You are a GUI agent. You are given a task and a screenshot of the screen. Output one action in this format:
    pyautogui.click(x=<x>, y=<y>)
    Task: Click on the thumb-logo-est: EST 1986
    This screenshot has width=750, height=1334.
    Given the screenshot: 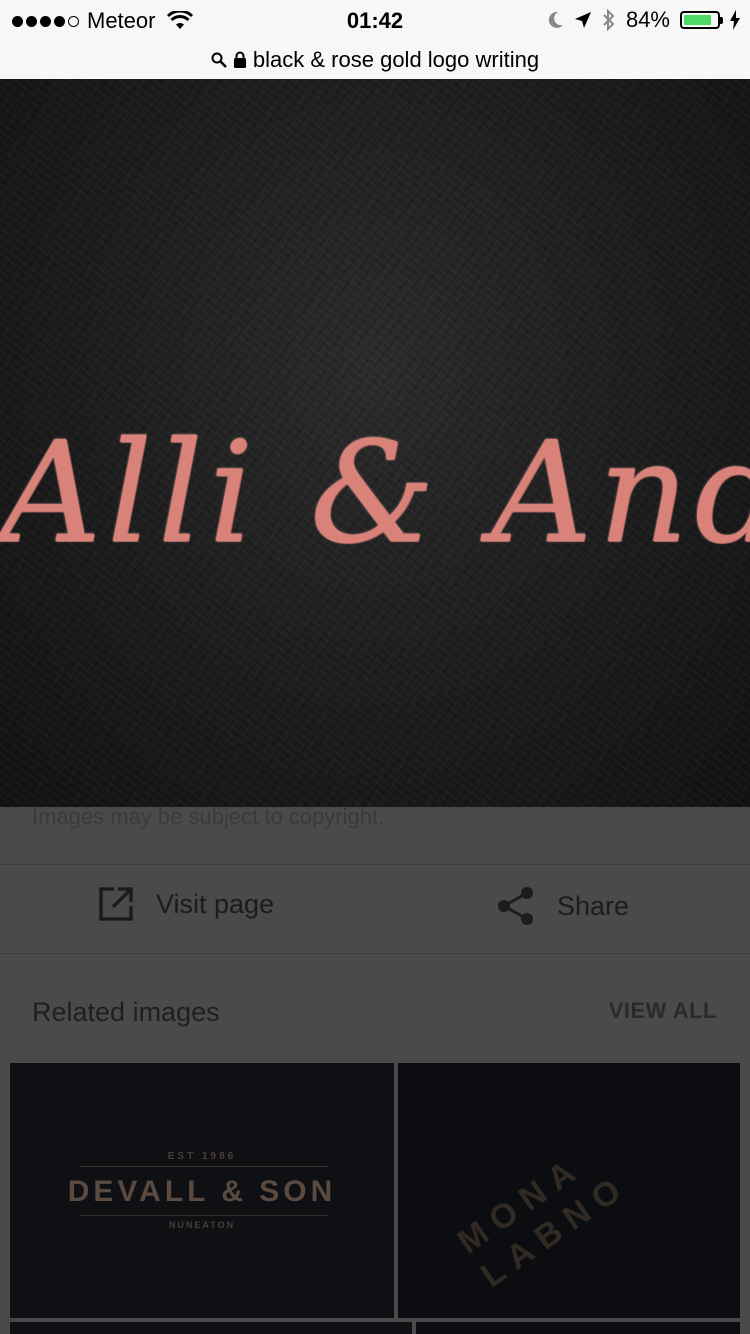 What is the action you would take?
    pyautogui.click(x=202, y=1156)
    